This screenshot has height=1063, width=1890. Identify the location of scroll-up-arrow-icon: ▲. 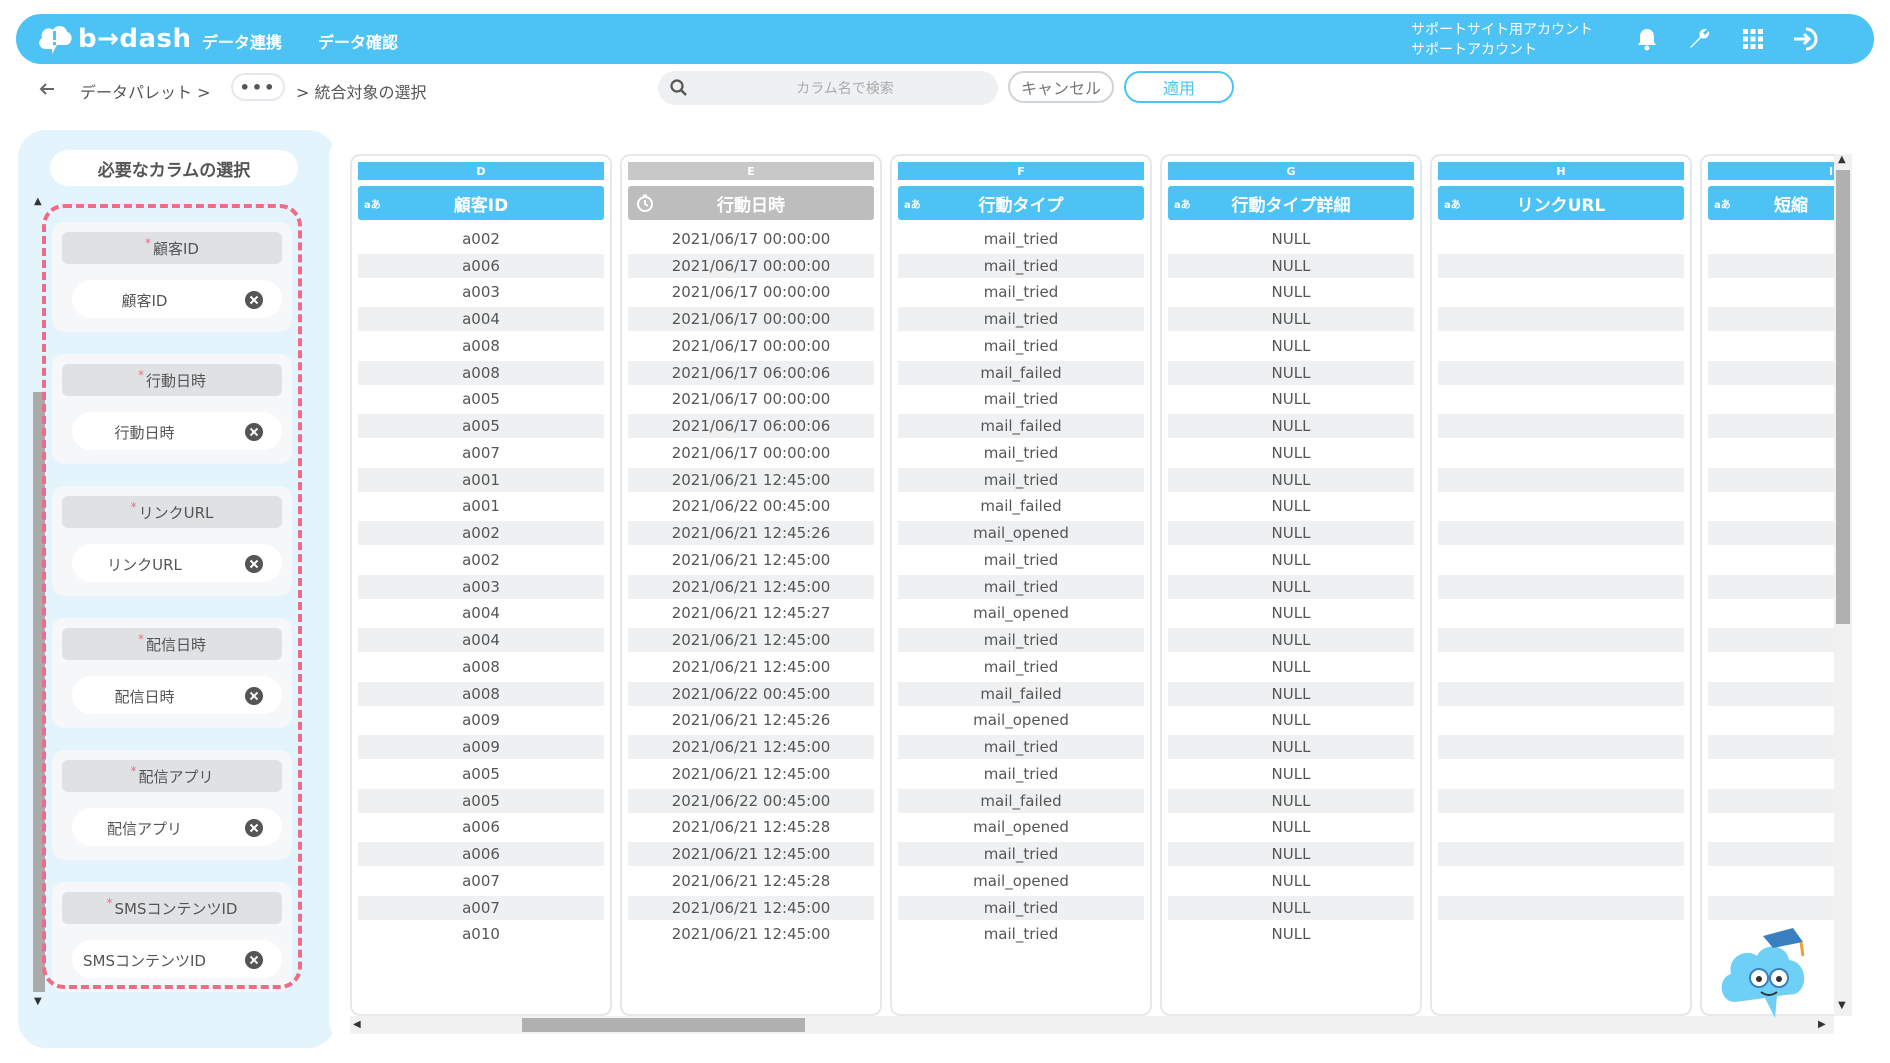
(38, 201).